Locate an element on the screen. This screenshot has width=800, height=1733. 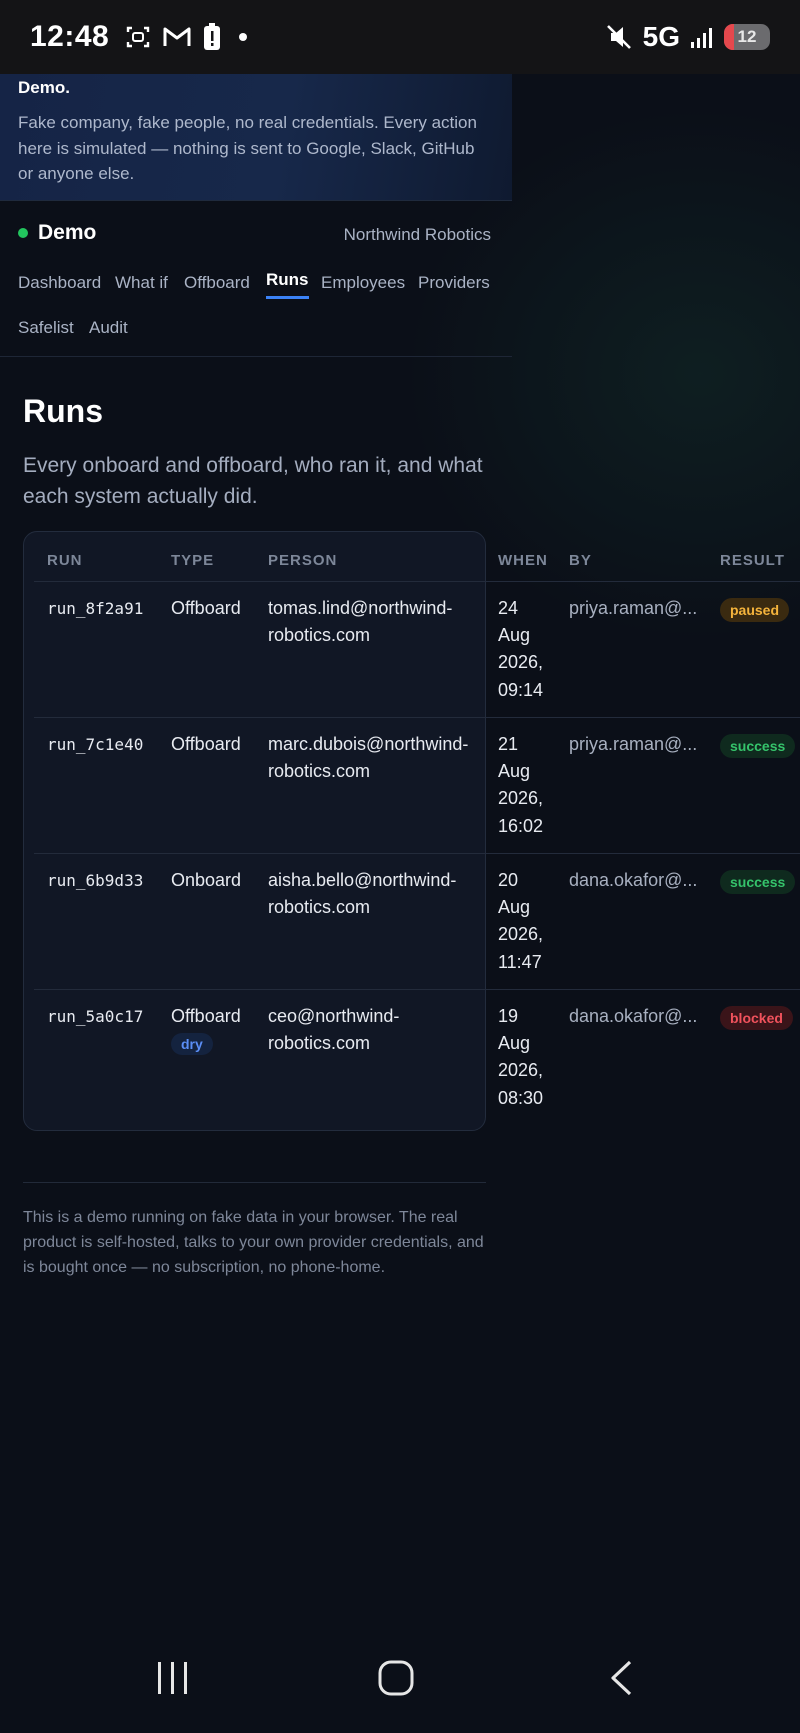
system-nav-bar is located at coordinates (400, 1681).